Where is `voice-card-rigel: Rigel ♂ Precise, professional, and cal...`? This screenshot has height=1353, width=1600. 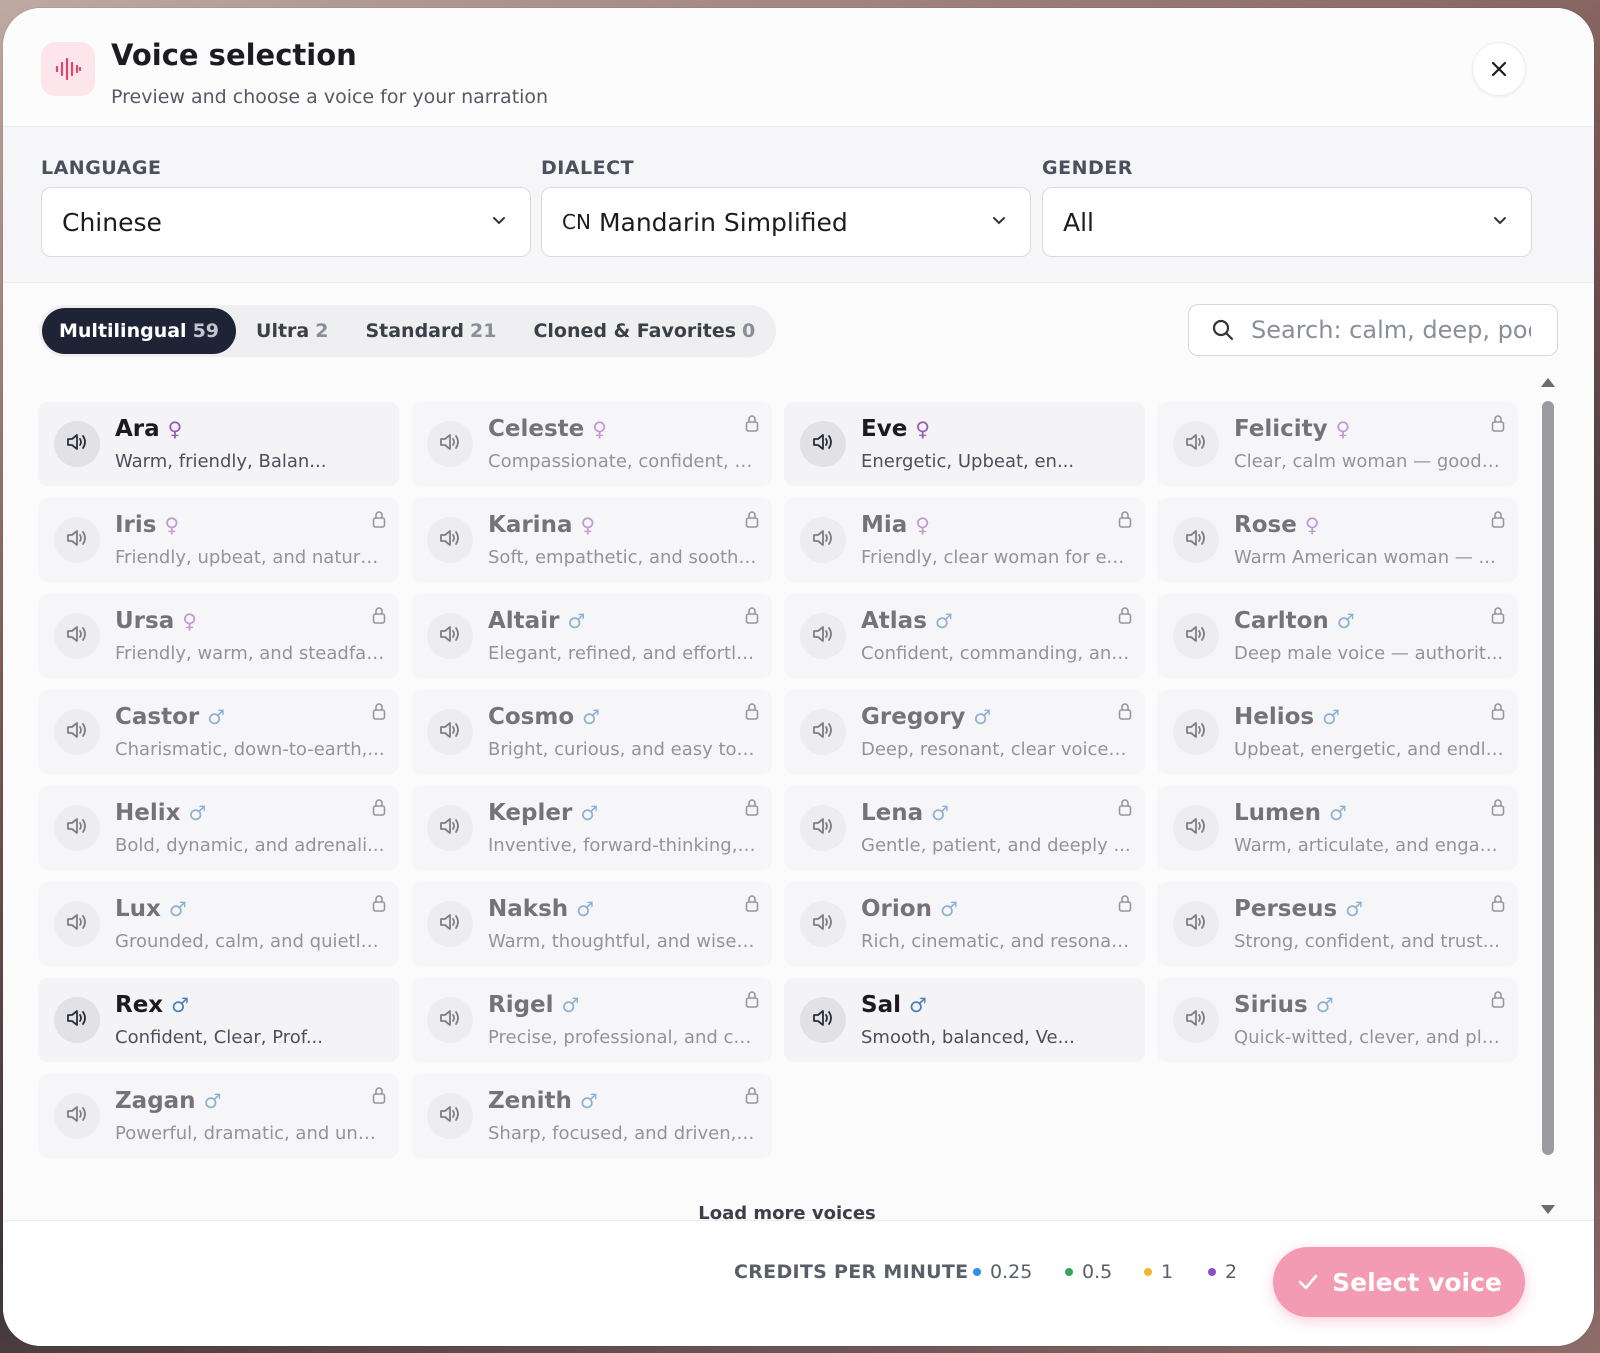
voice-card-rigel: Rigel ♂ Precise, professional, and cal... is located at coordinates (591, 1020).